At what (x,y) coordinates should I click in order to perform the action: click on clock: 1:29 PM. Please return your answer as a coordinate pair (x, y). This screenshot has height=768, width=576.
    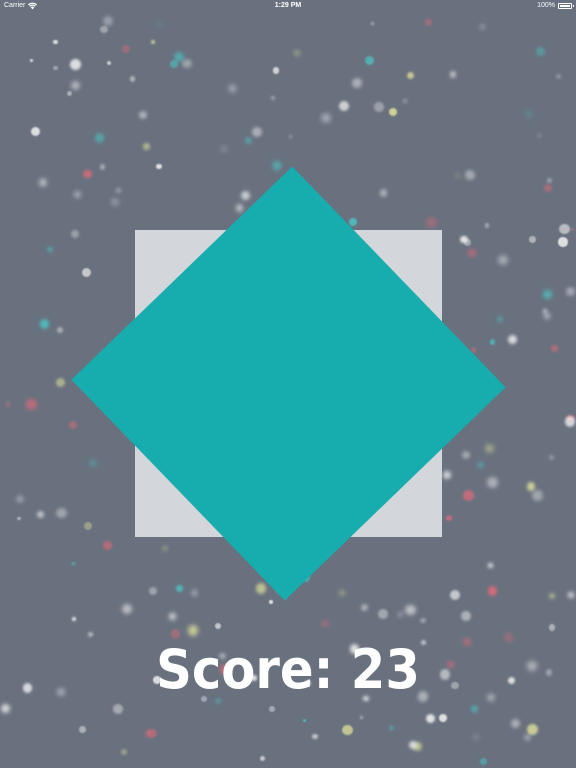
    Looking at the image, I should click on (288, 5).